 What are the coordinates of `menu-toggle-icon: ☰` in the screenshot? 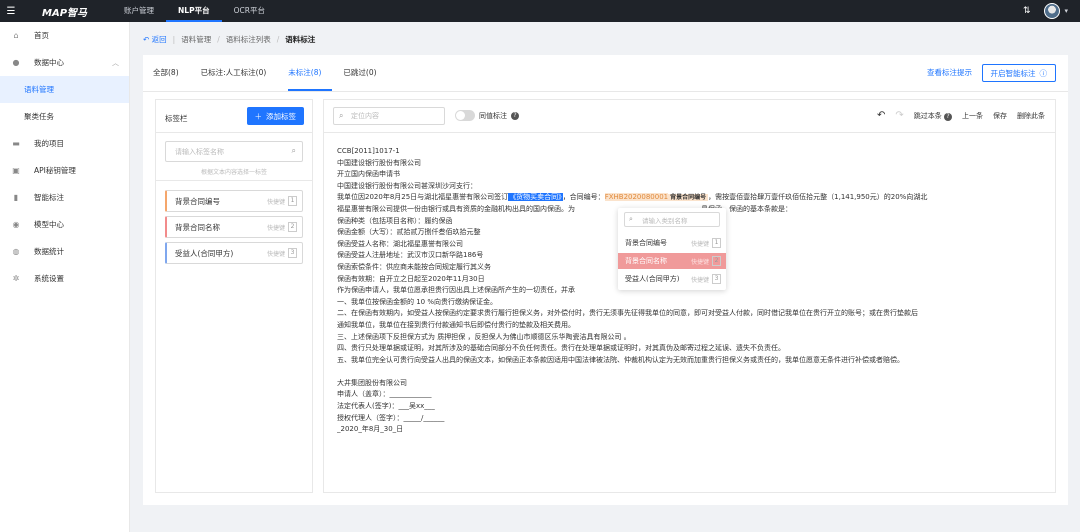 It's located at (11, 11).